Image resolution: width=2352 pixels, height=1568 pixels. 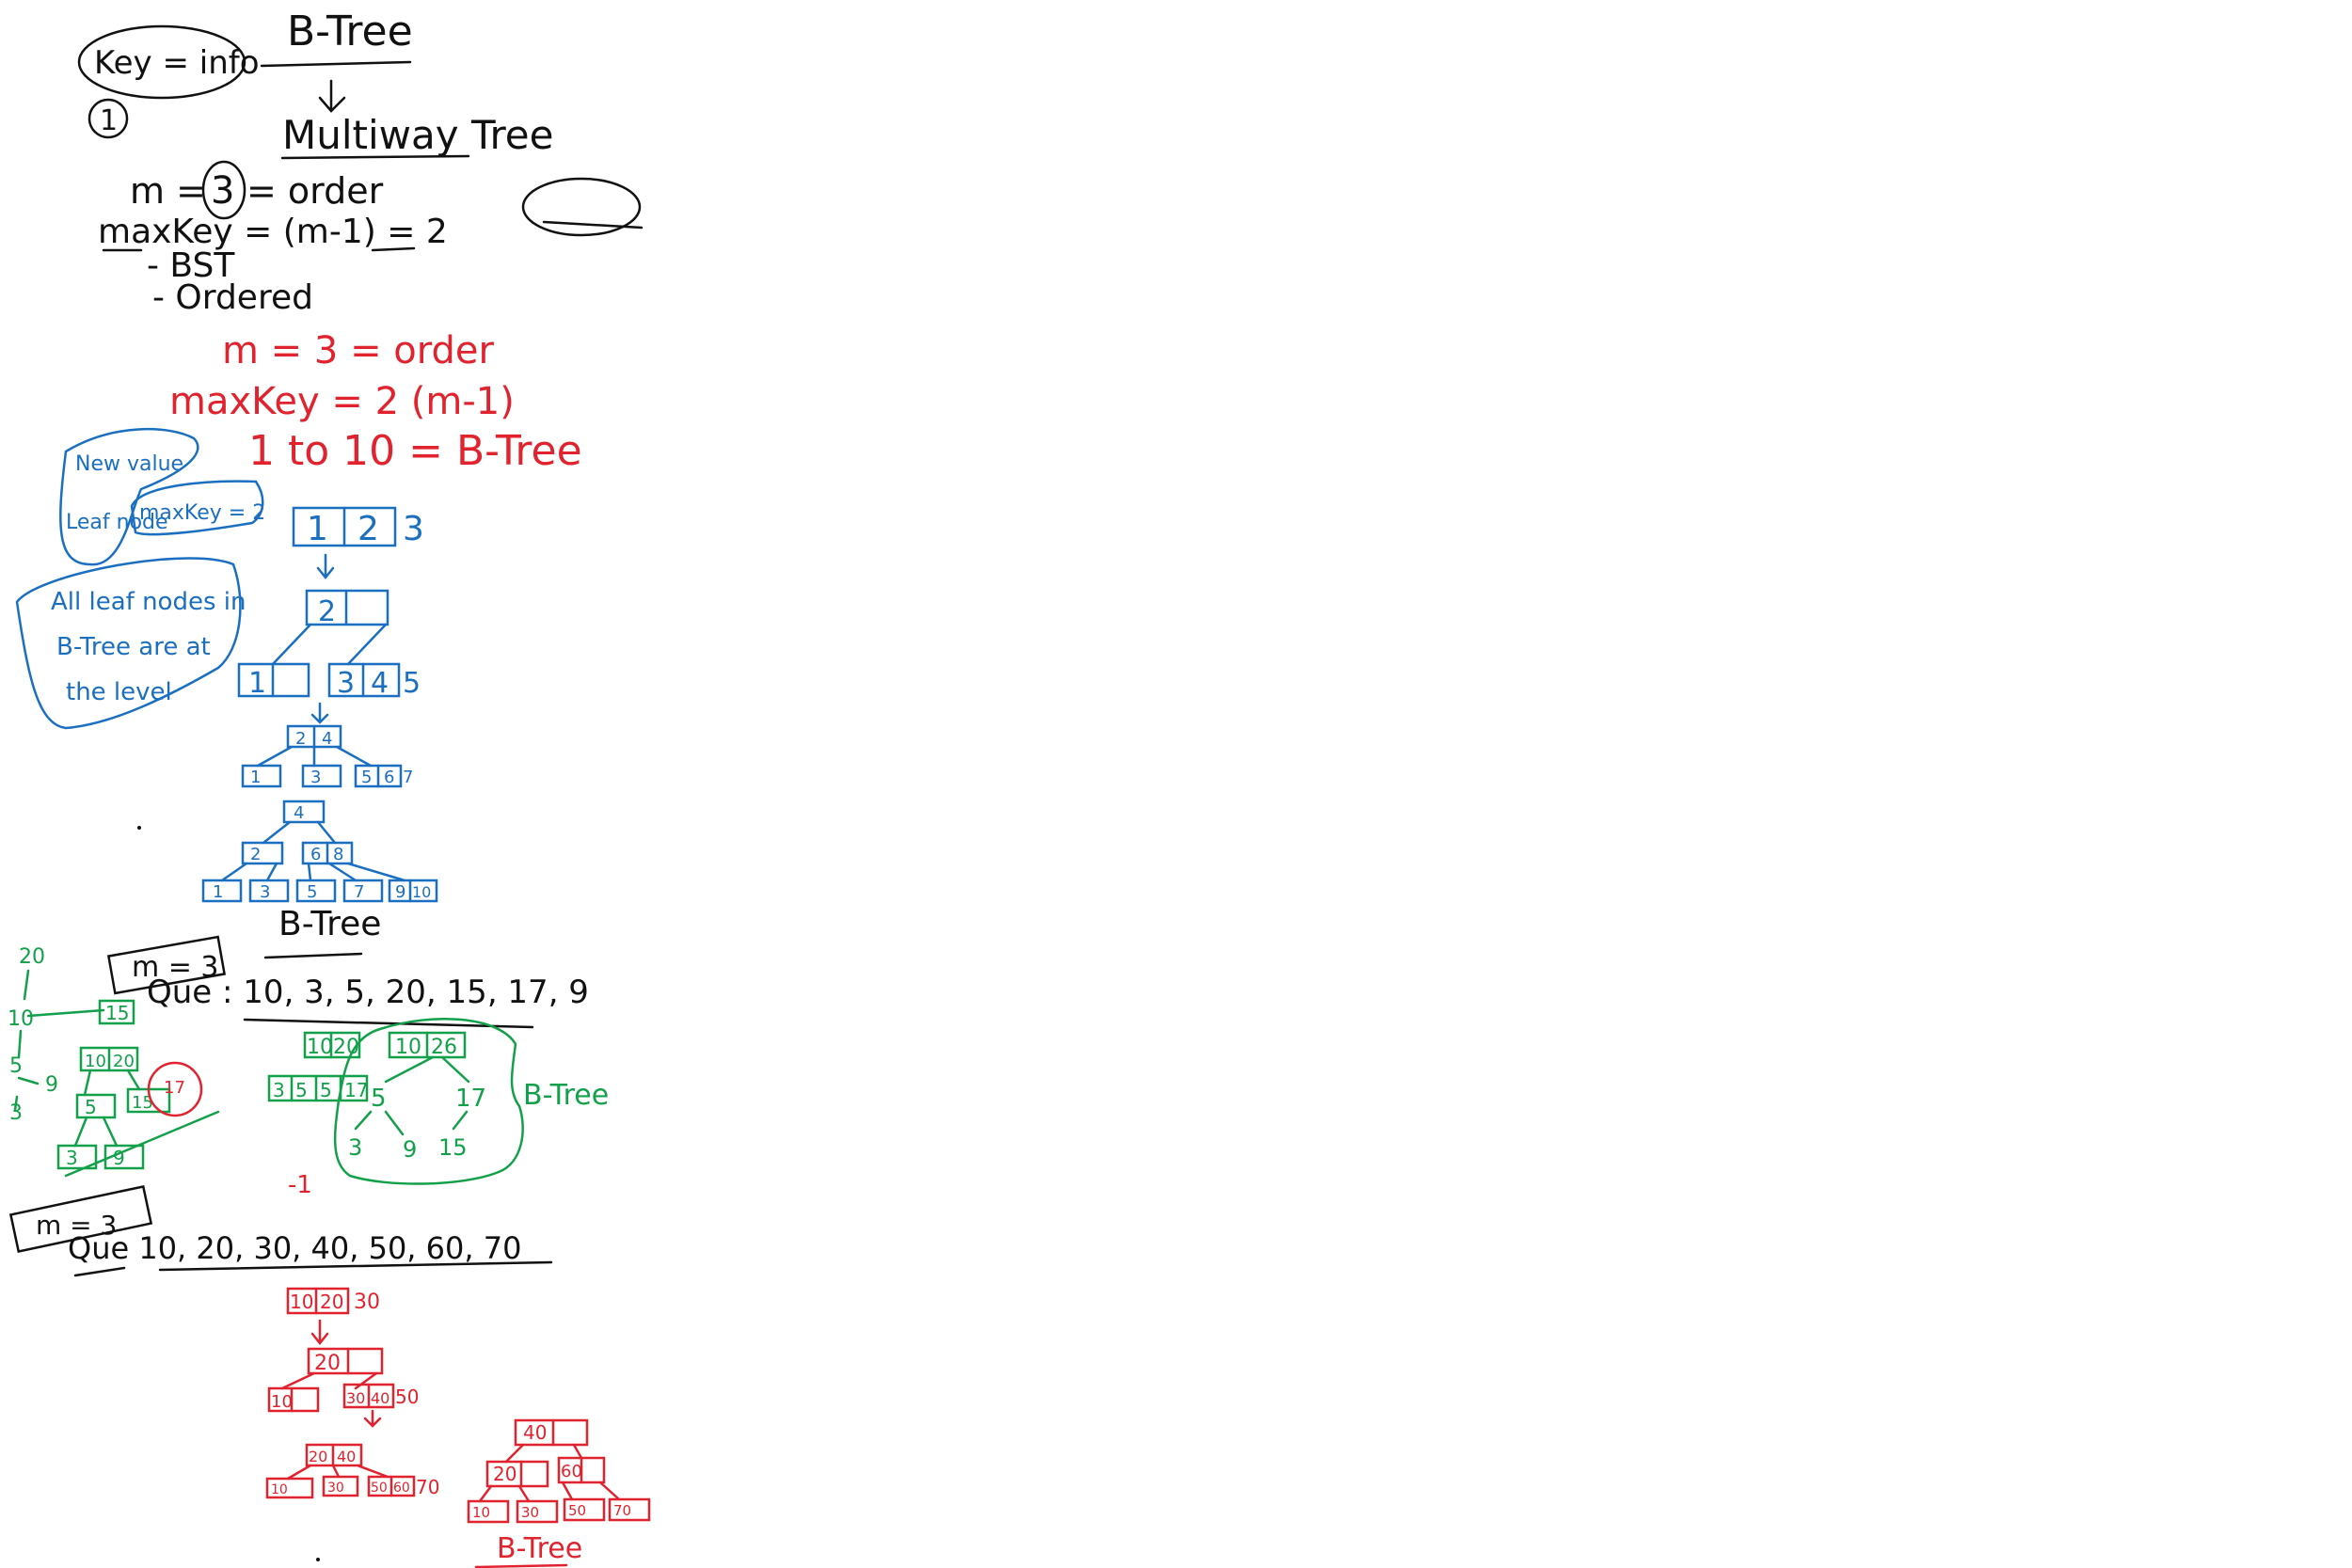 I want to click on red-maxkey: maxKey = 2 (m-1), so click(x=342, y=401).